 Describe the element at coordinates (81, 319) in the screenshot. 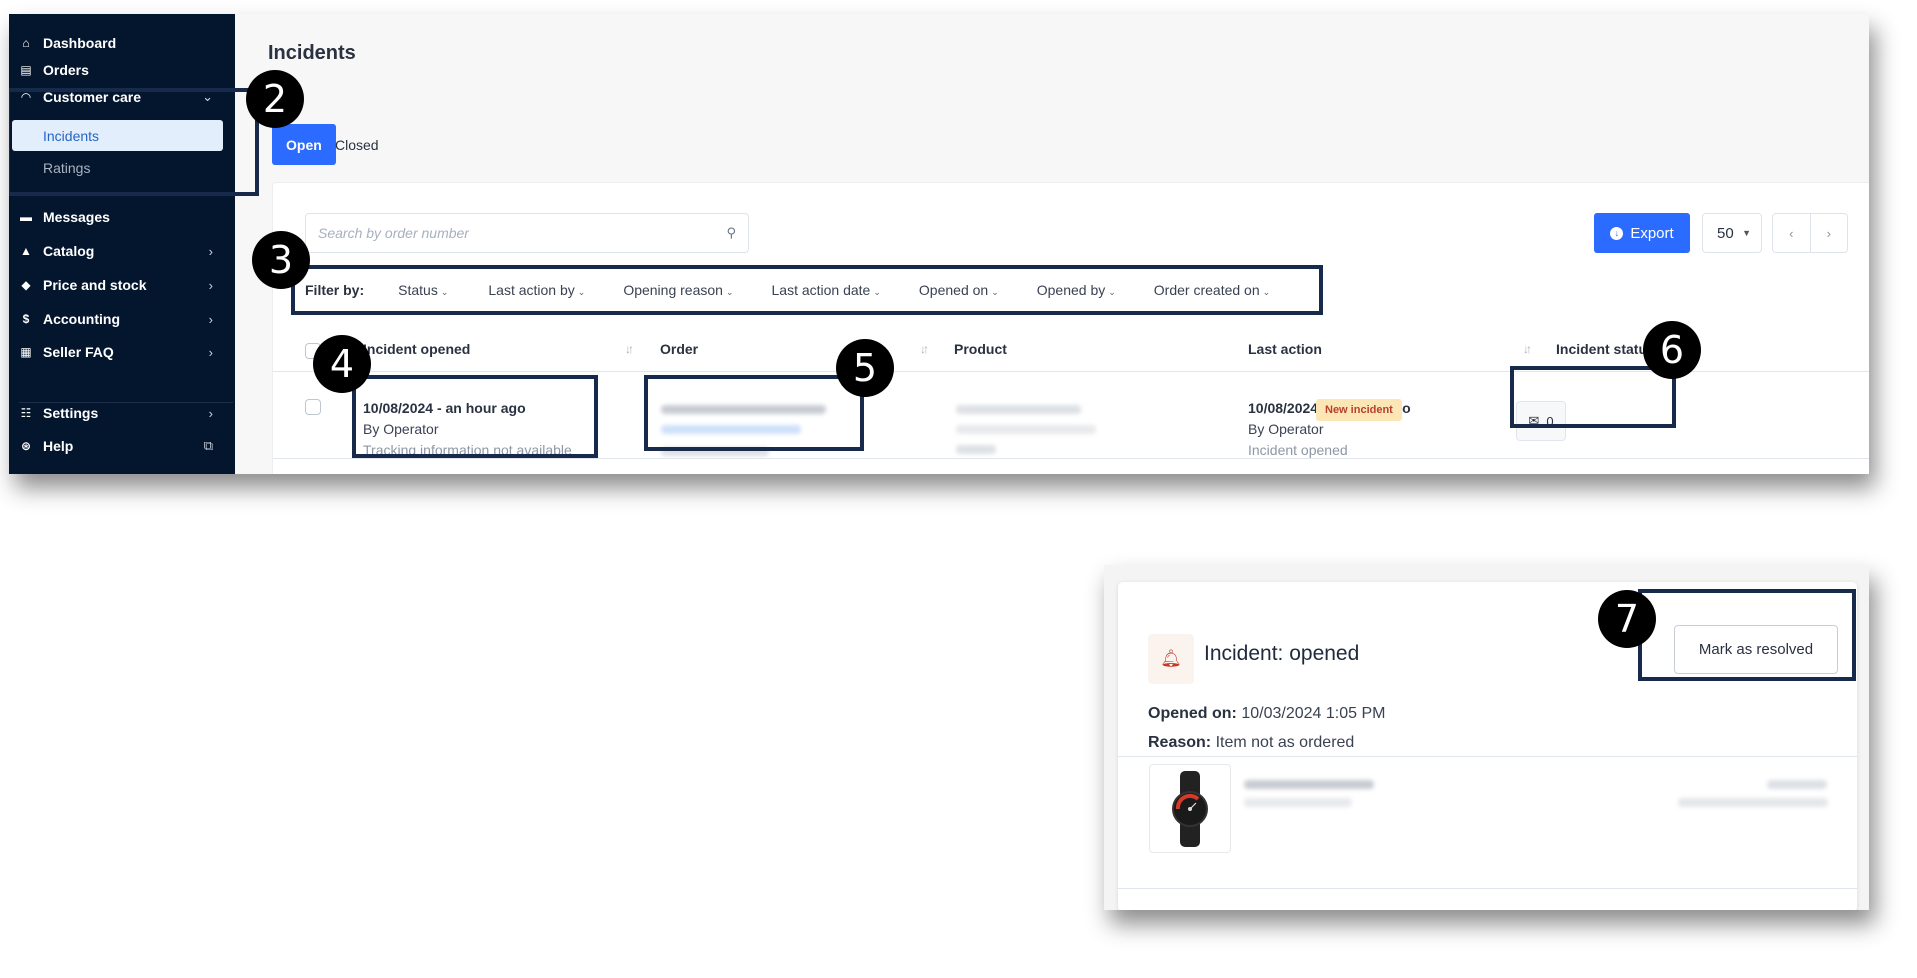

I see `sidebar-item-label: Accounting` at that location.